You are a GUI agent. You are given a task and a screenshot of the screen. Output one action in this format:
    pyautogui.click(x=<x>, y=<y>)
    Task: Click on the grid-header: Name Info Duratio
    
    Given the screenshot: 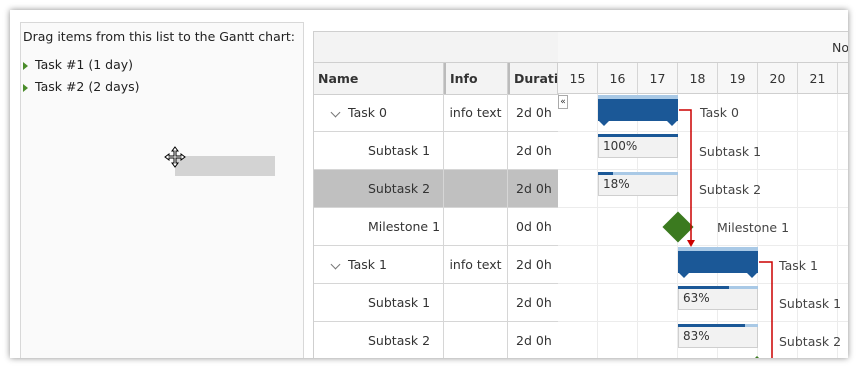 What is the action you would take?
    pyautogui.click(x=436, y=63)
    